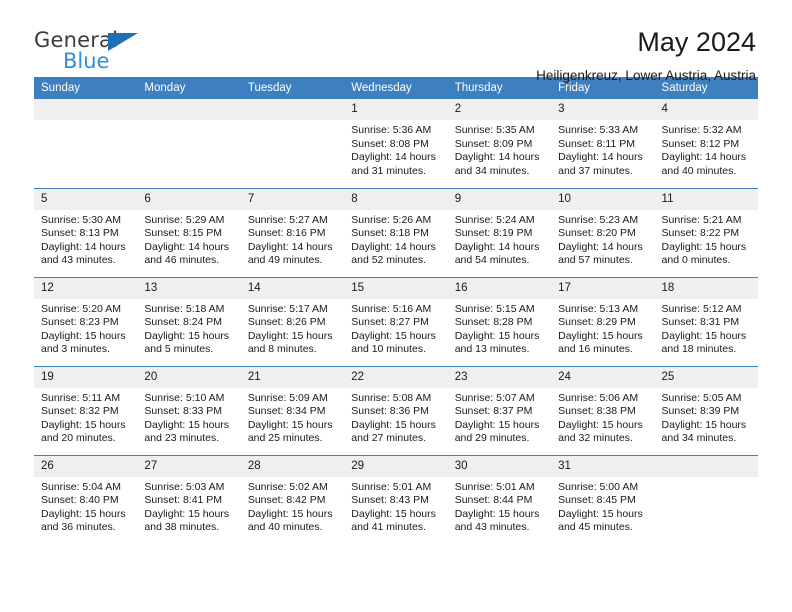  Describe the element at coordinates (595, 438) in the screenshot. I see `daylight-text-line2: and 32 minutes.` at that location.